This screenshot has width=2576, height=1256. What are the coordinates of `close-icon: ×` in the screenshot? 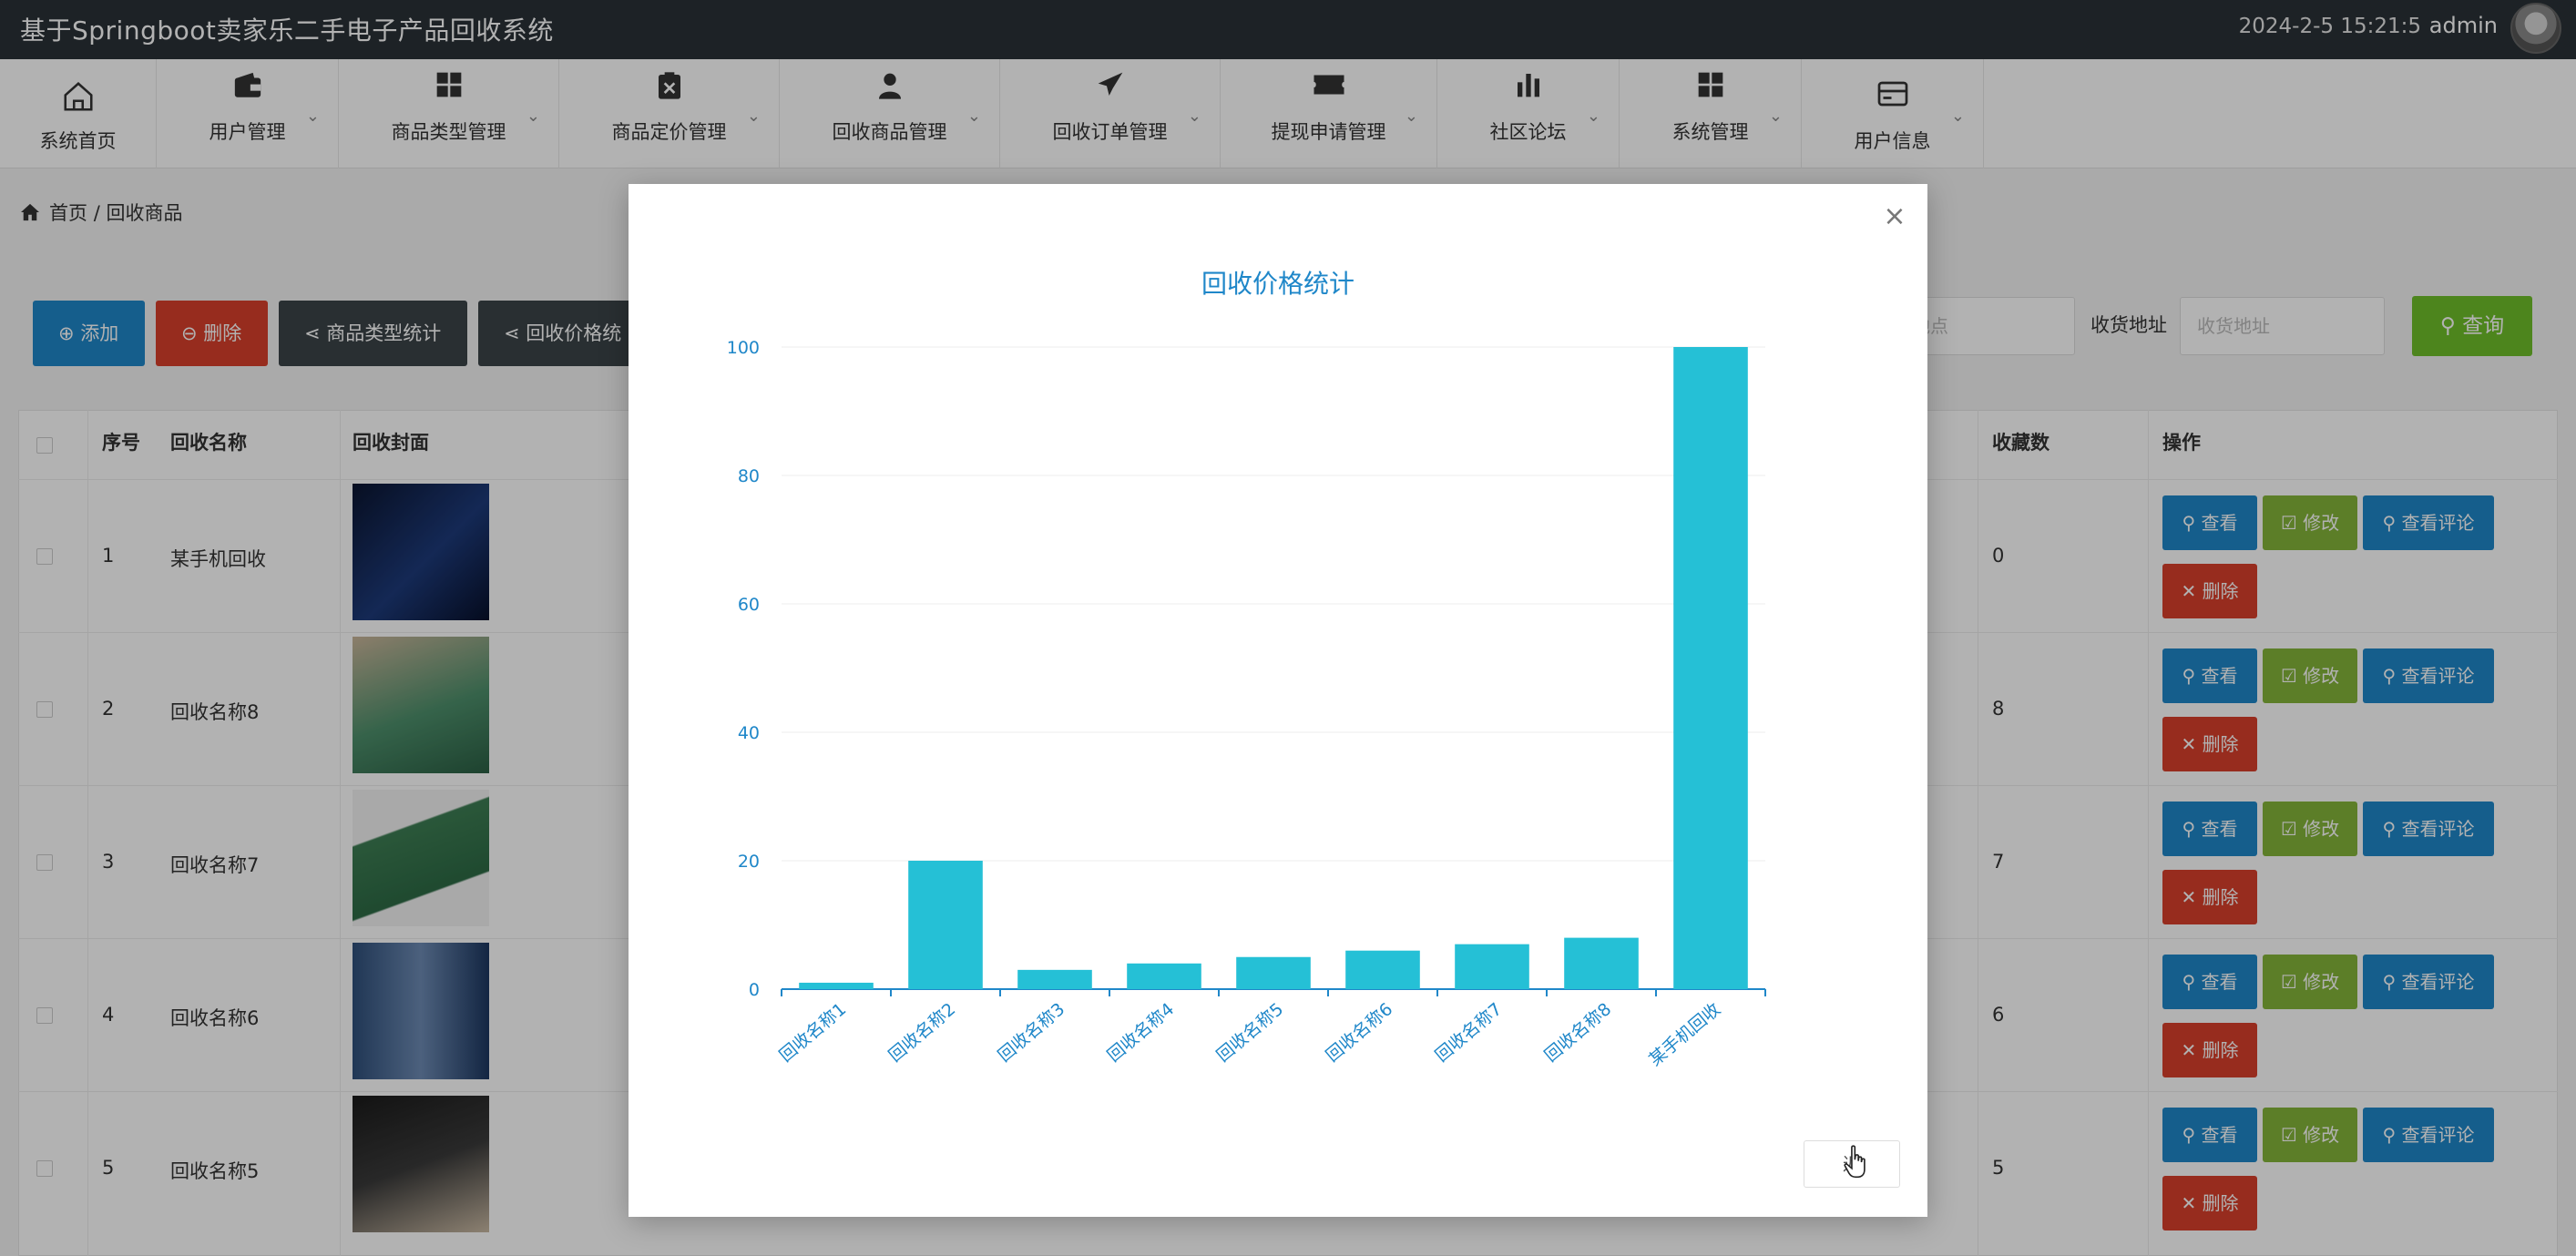 It's located at (1895, 216).